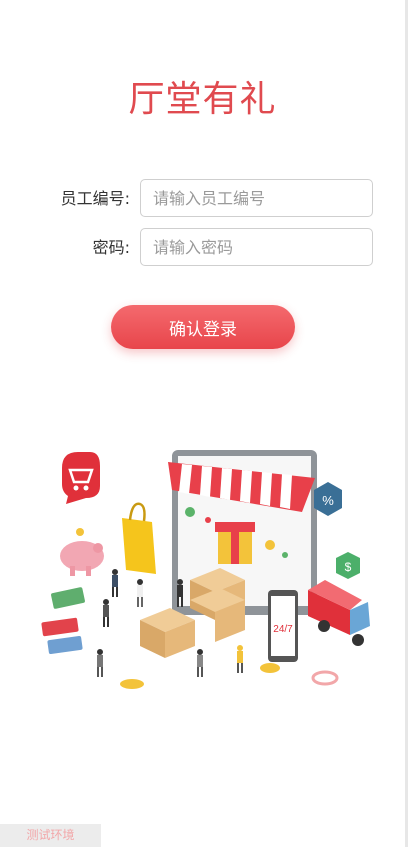  Describe the element at coordinates (203, 327) in the screenshot. I see `login-button: 确认登录` at that location.